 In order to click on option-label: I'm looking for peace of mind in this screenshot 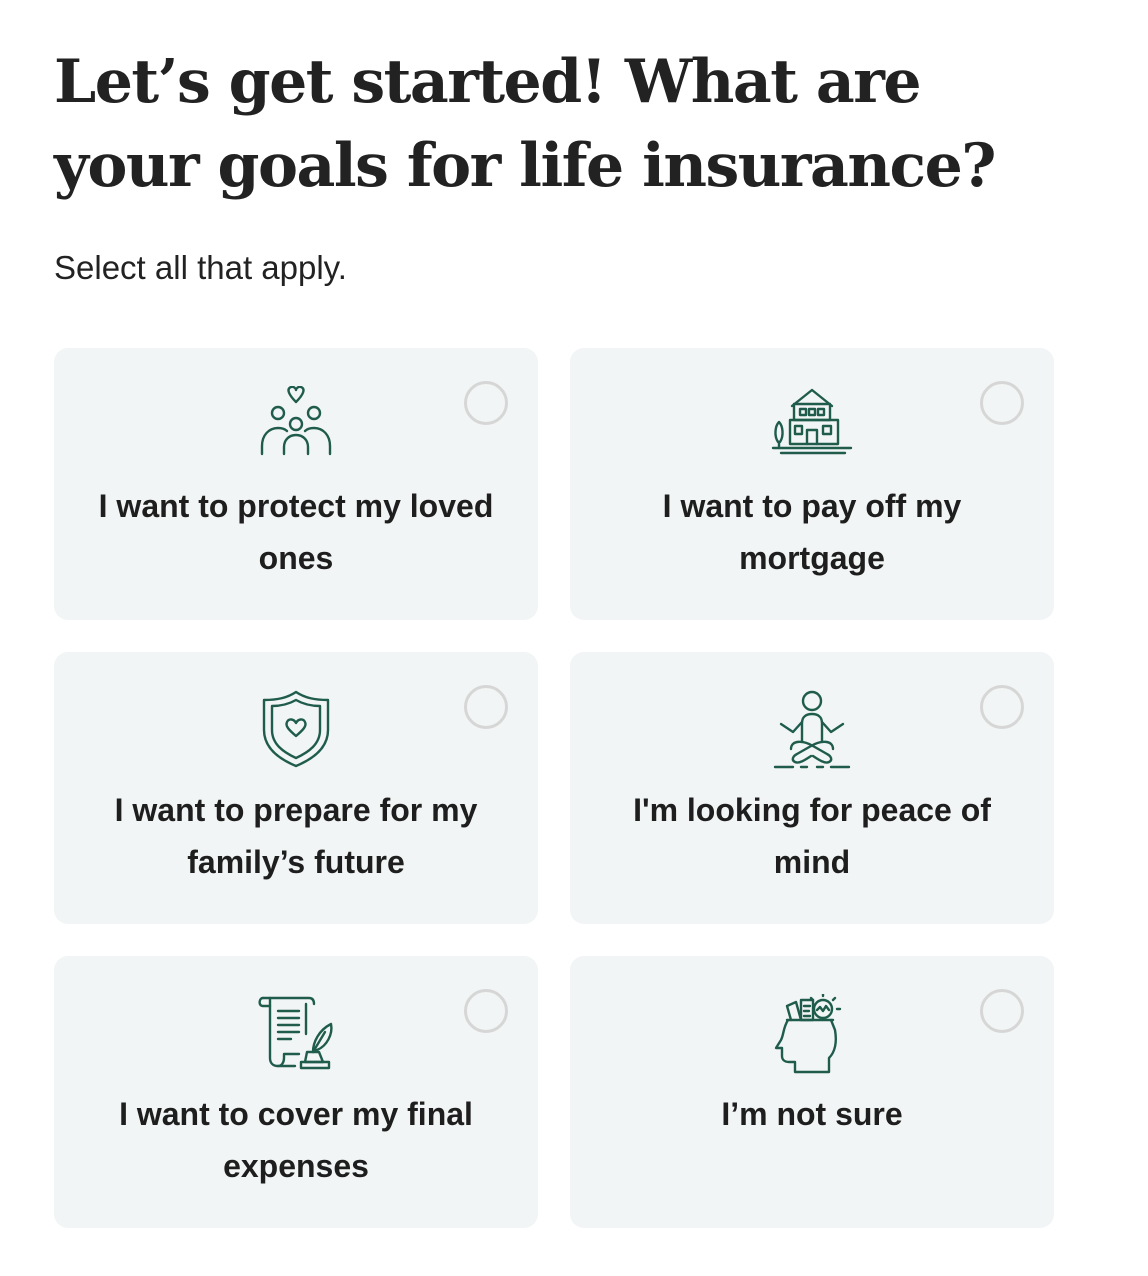, I will do `click(812, 836)`.